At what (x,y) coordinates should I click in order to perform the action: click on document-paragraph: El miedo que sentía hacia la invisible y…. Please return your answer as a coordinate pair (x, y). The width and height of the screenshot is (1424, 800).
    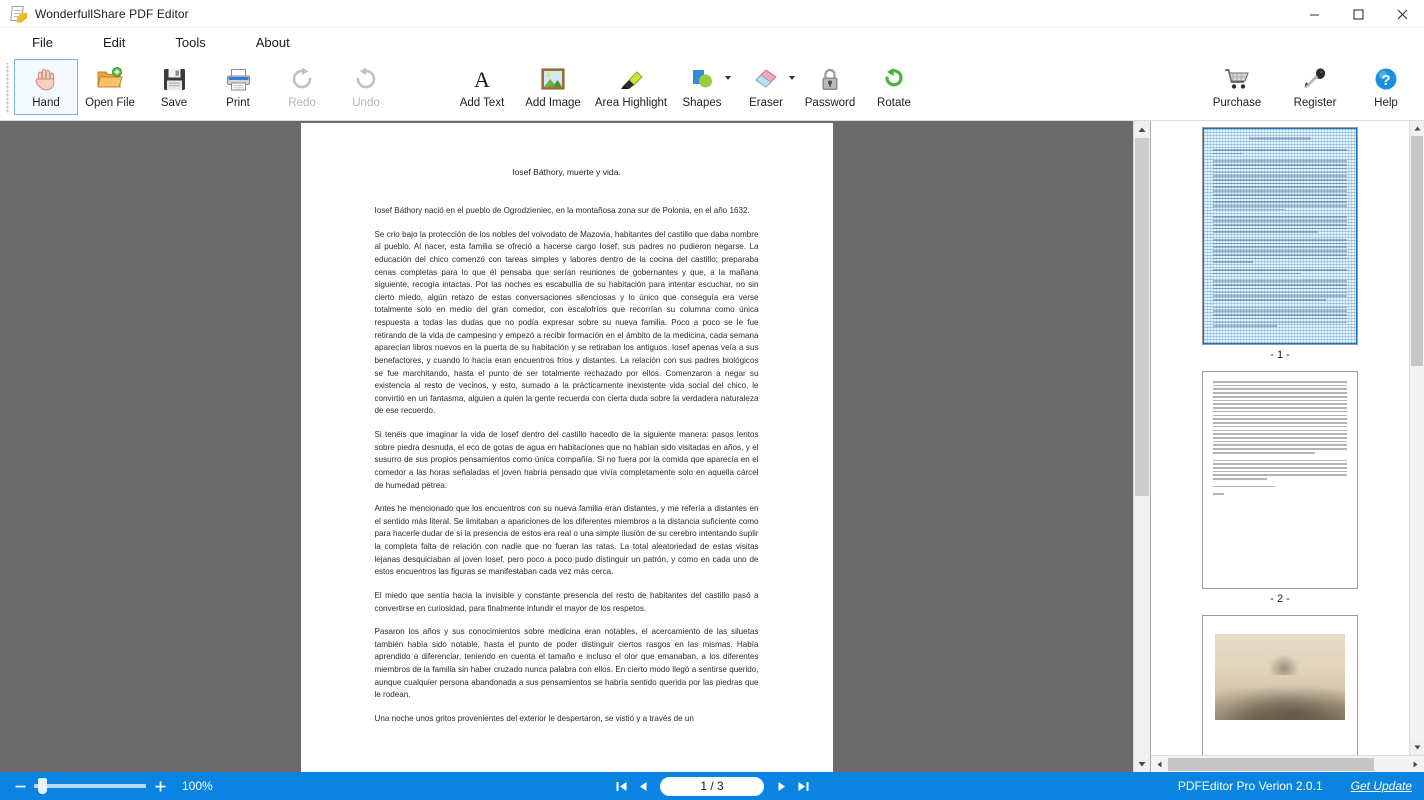
    Looking at the image, I should click on (566, 601).